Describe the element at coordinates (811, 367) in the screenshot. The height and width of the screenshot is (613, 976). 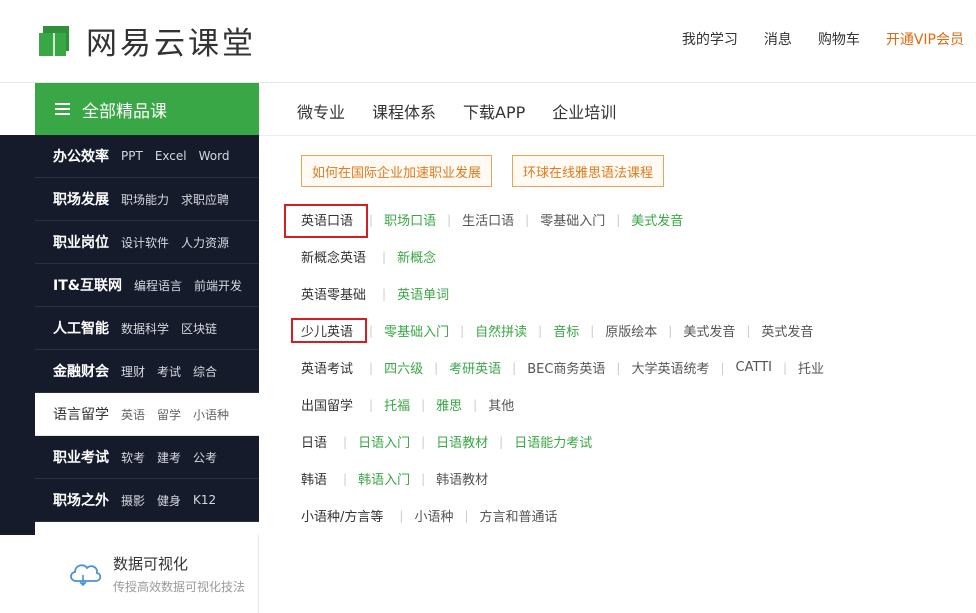
I see `topic-link: 托业` at that location.